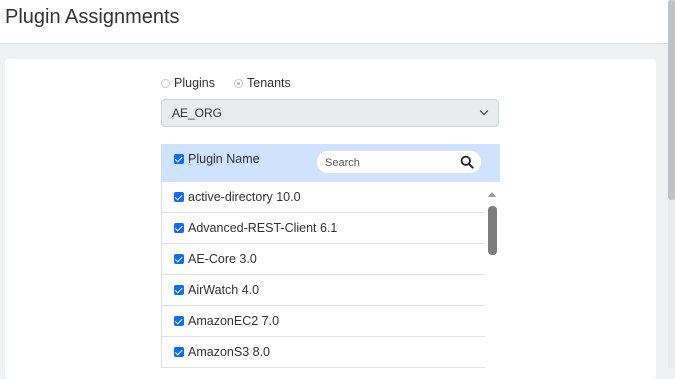  I want to click on plugin-label: active-directory 10.0, so click(244, 197).